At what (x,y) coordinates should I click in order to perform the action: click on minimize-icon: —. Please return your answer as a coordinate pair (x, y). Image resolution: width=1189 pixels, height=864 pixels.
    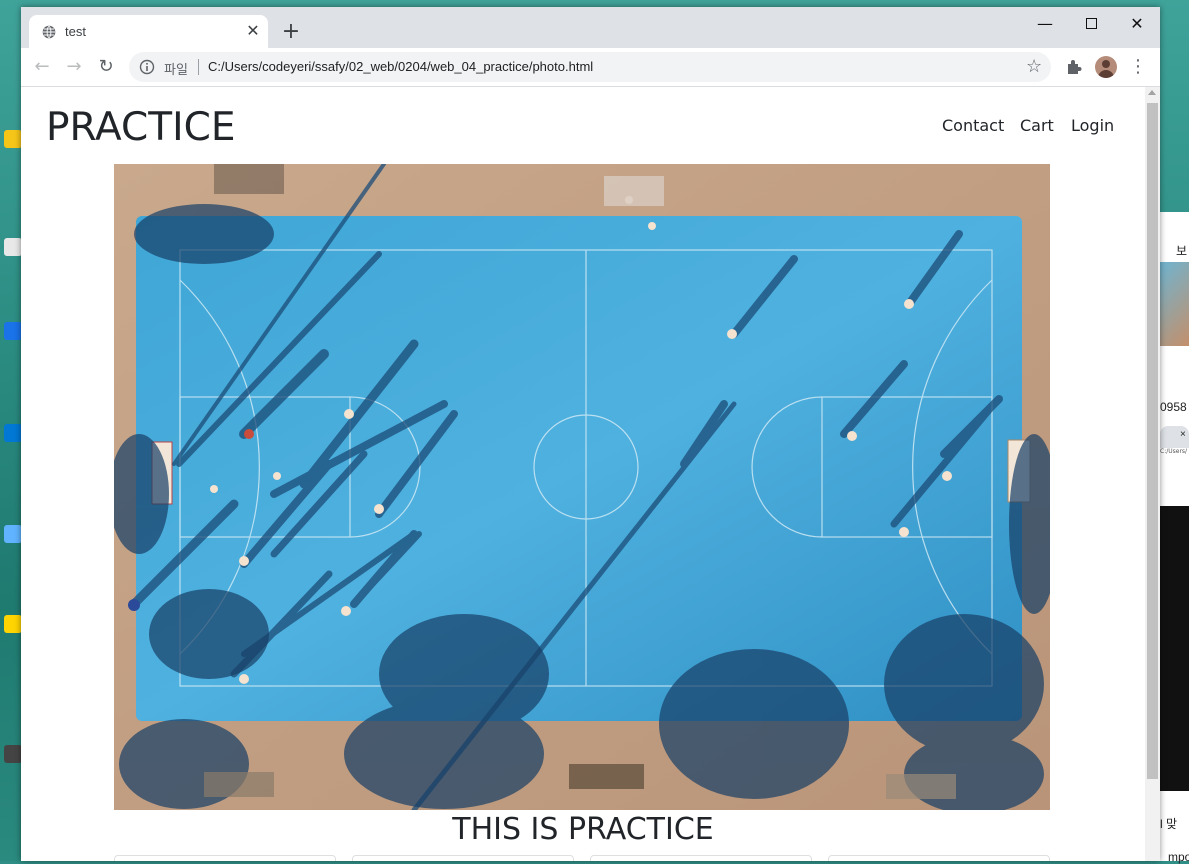
    Looking at the image, I should click on (1045, 24).